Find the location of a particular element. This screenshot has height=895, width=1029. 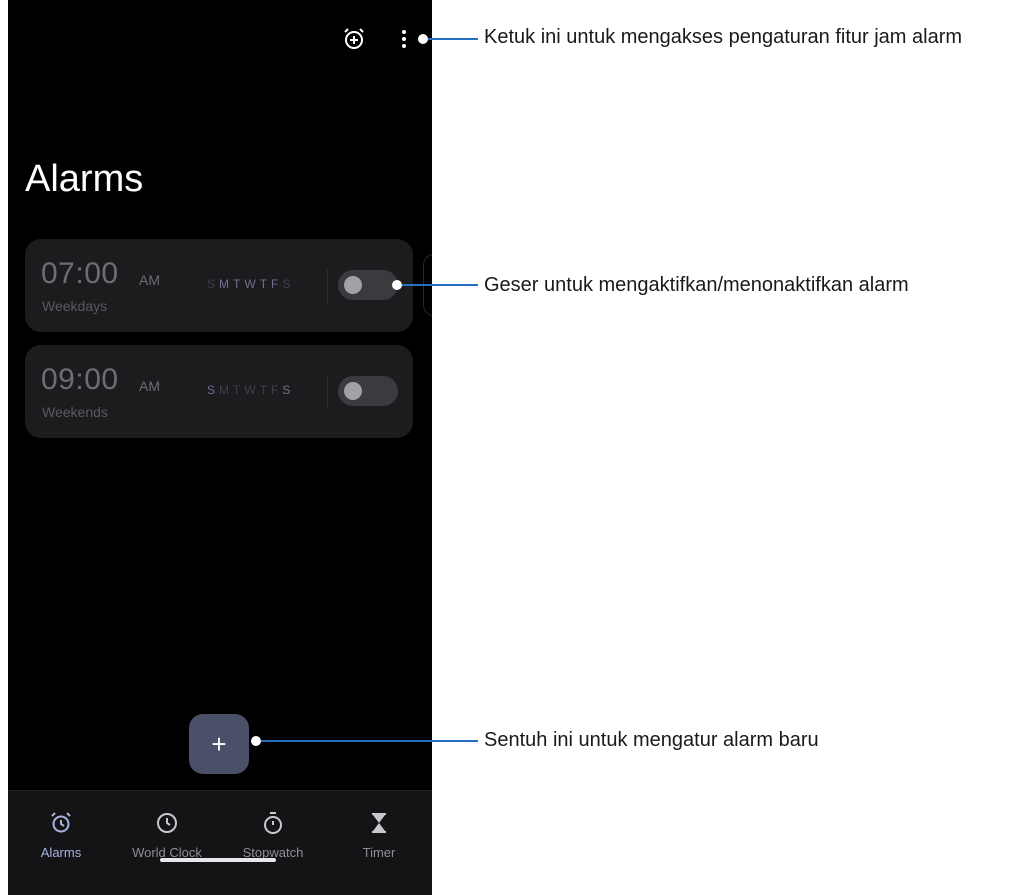

alarm-card: 07:00 AM Weekdays S M T W T F S is located at coordinates (219, 285).